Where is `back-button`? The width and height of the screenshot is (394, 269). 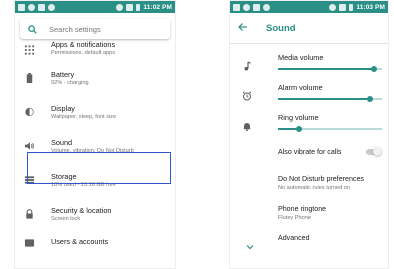
back-button is located at coordinates (243, 28).